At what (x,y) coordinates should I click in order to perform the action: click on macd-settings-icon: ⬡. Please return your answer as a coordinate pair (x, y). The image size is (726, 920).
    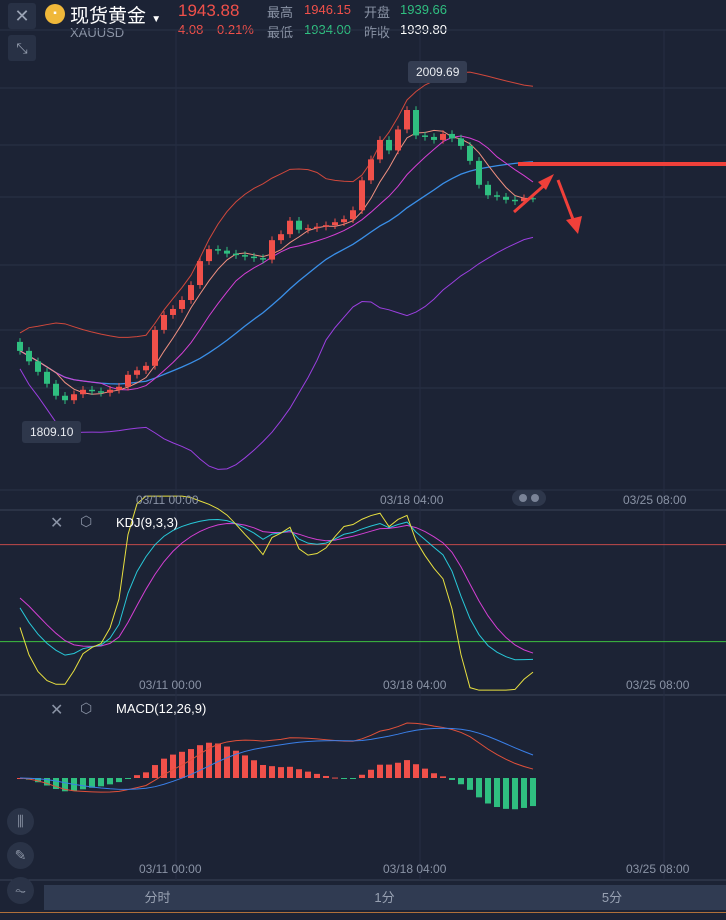
    Looking at the image, I should click on (86, 708).